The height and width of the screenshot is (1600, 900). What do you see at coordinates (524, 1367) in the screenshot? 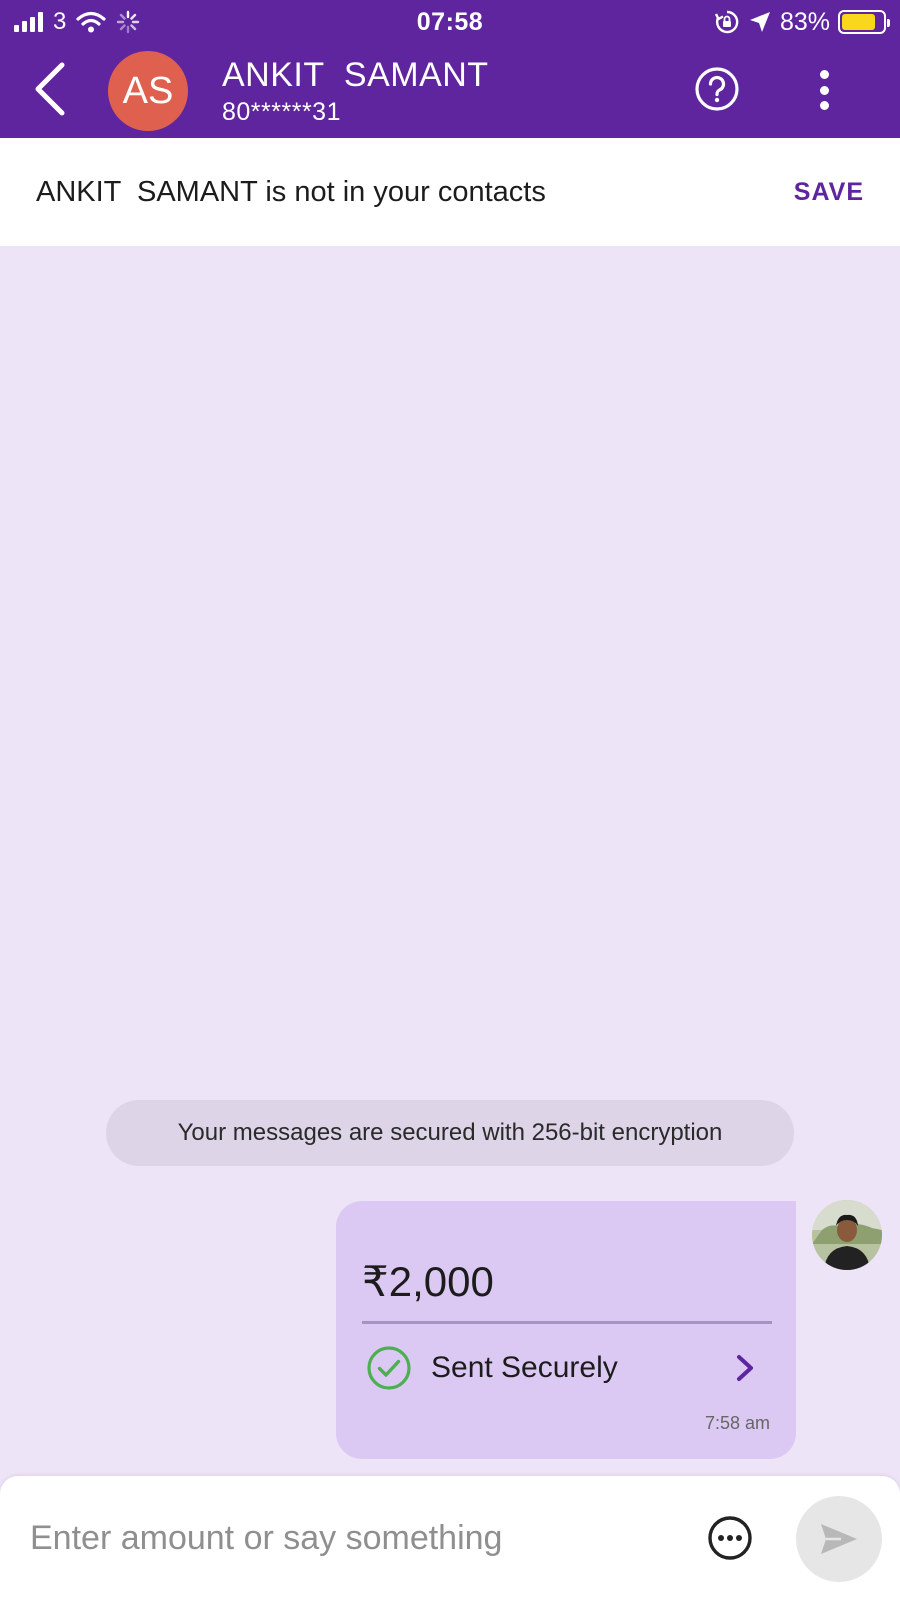
I see `payment-status: Sent Securely` at bounding box center [524, 1367].